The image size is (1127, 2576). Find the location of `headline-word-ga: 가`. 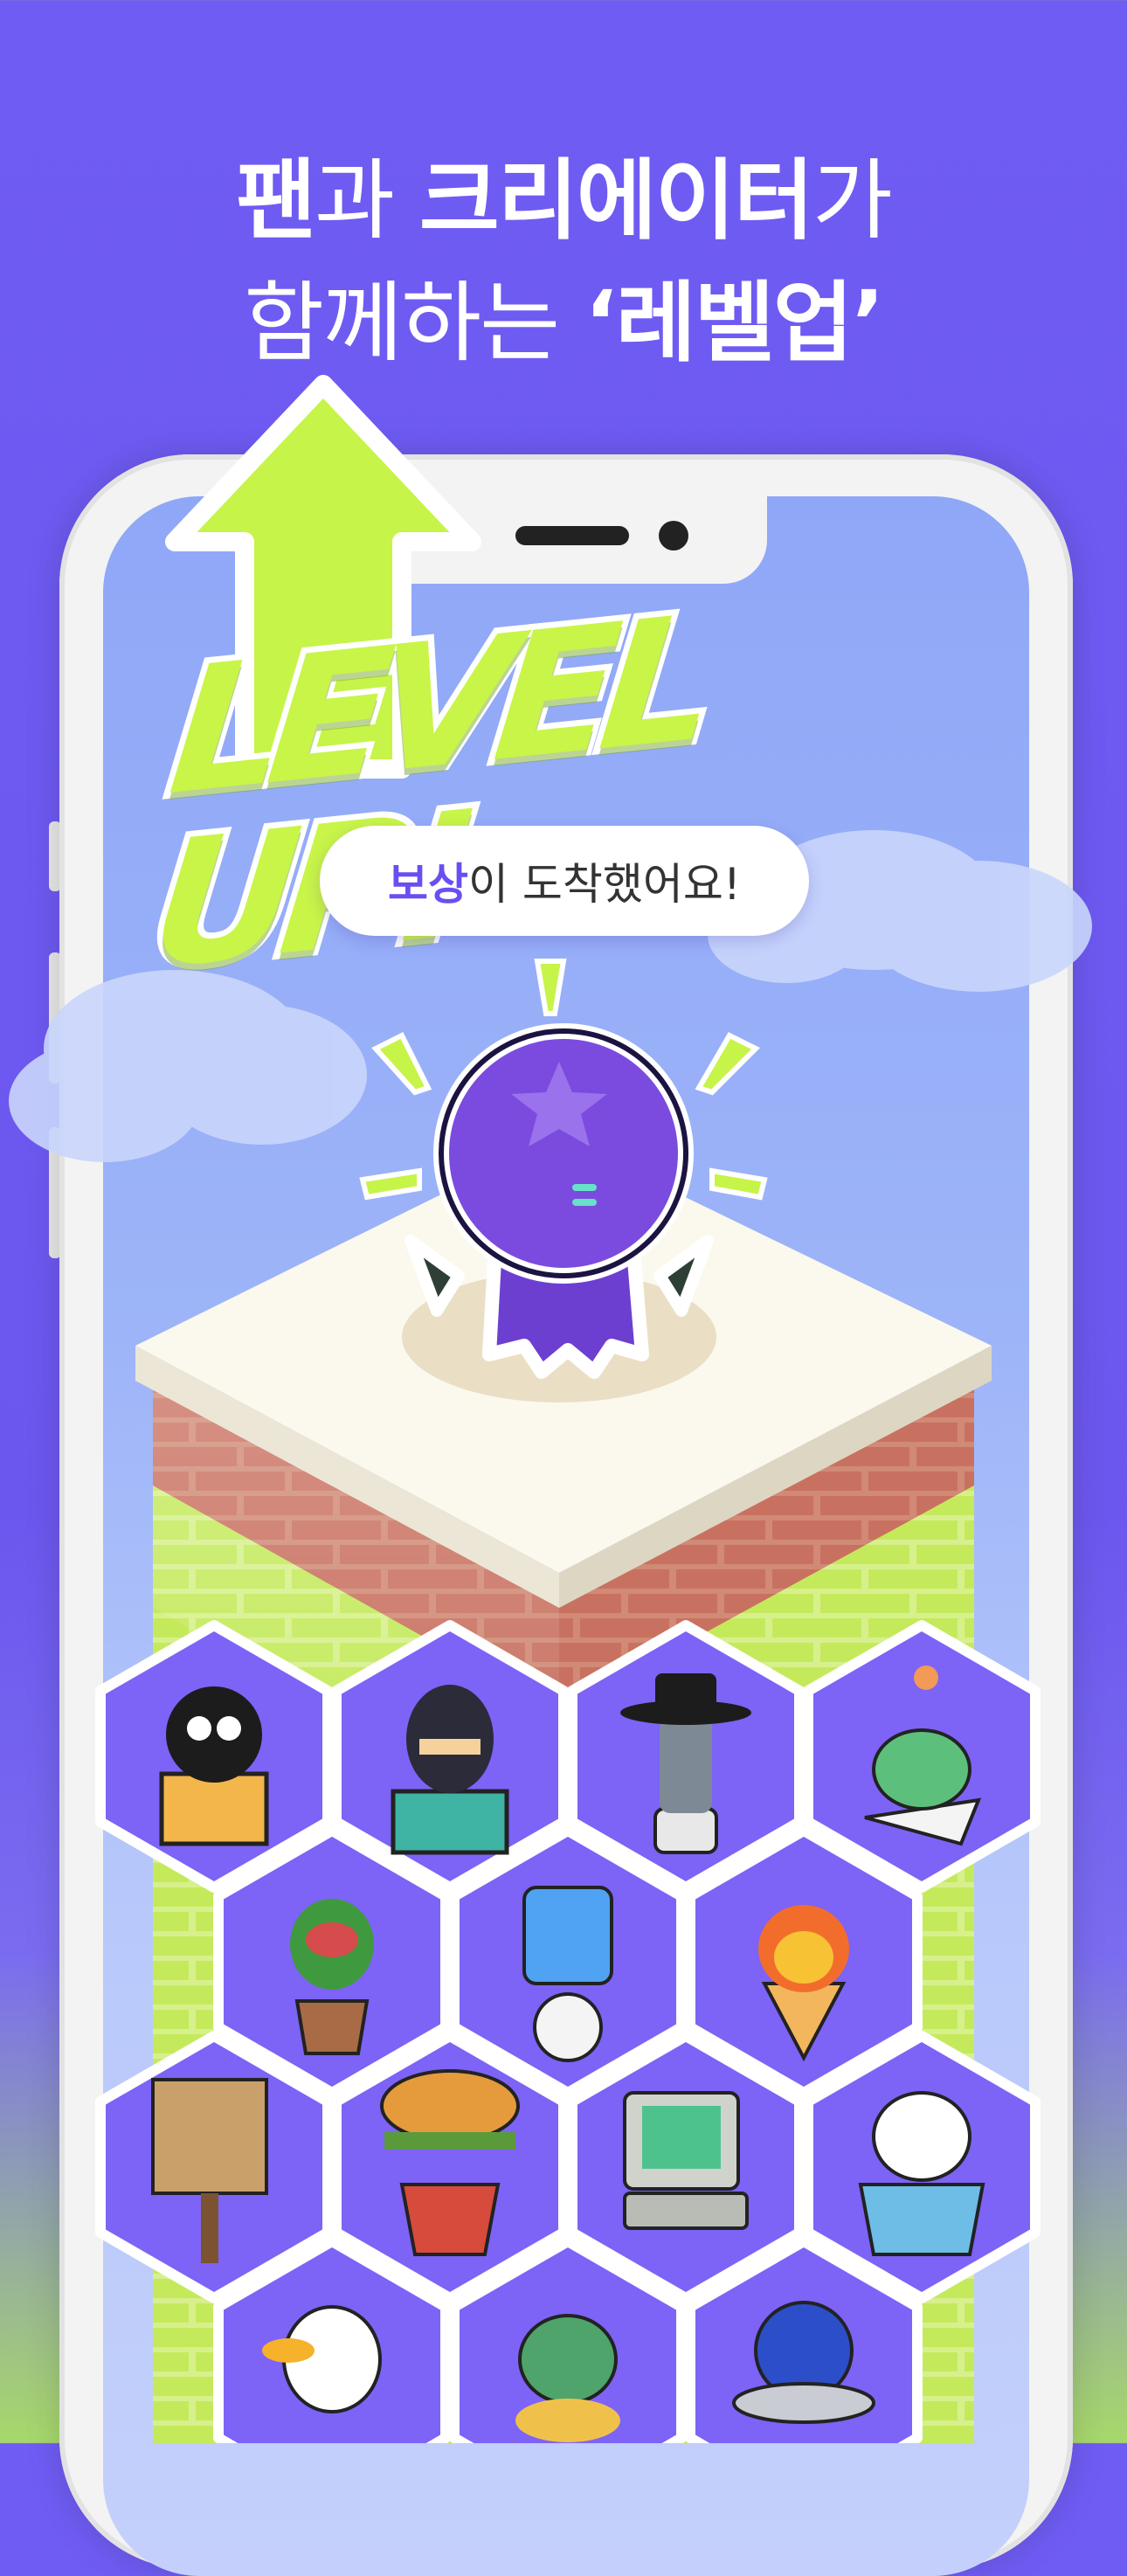

headline-word-ga: 가 is located at coordinates (852, 200).